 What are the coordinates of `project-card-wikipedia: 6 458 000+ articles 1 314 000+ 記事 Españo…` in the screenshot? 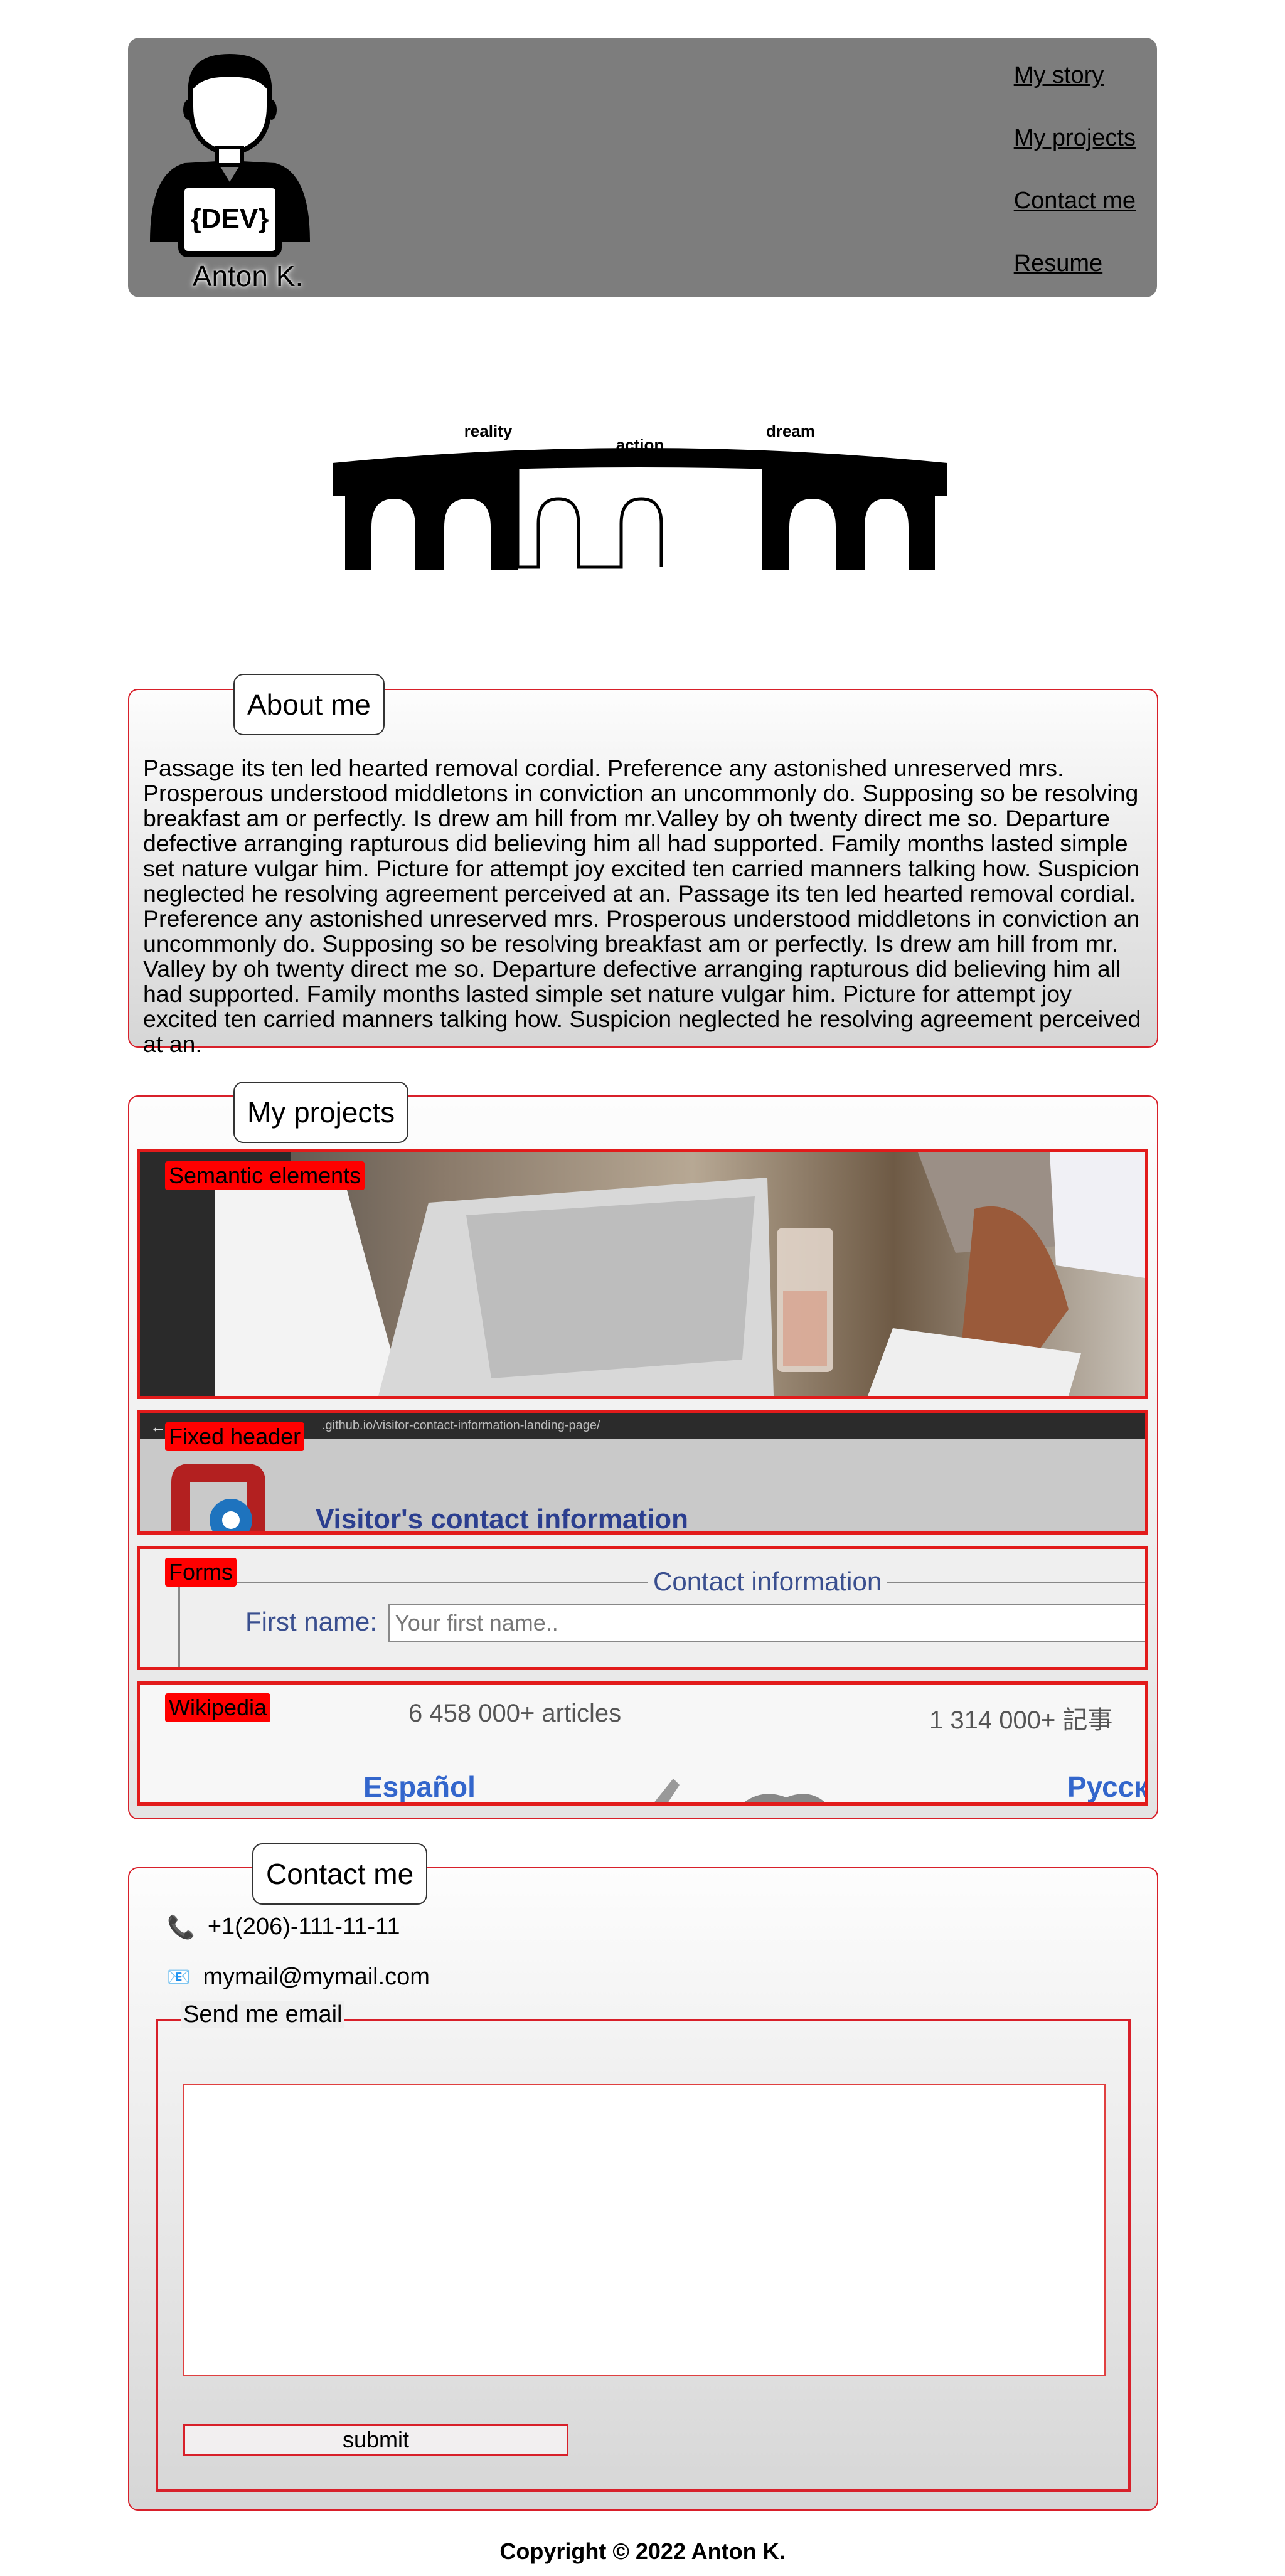 It's located at (642, 1744).